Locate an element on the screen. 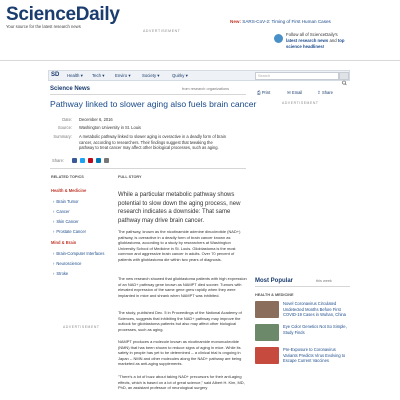 The image size is (400, 400). meta-source-label: Source: is located at coordinates (64, 127).